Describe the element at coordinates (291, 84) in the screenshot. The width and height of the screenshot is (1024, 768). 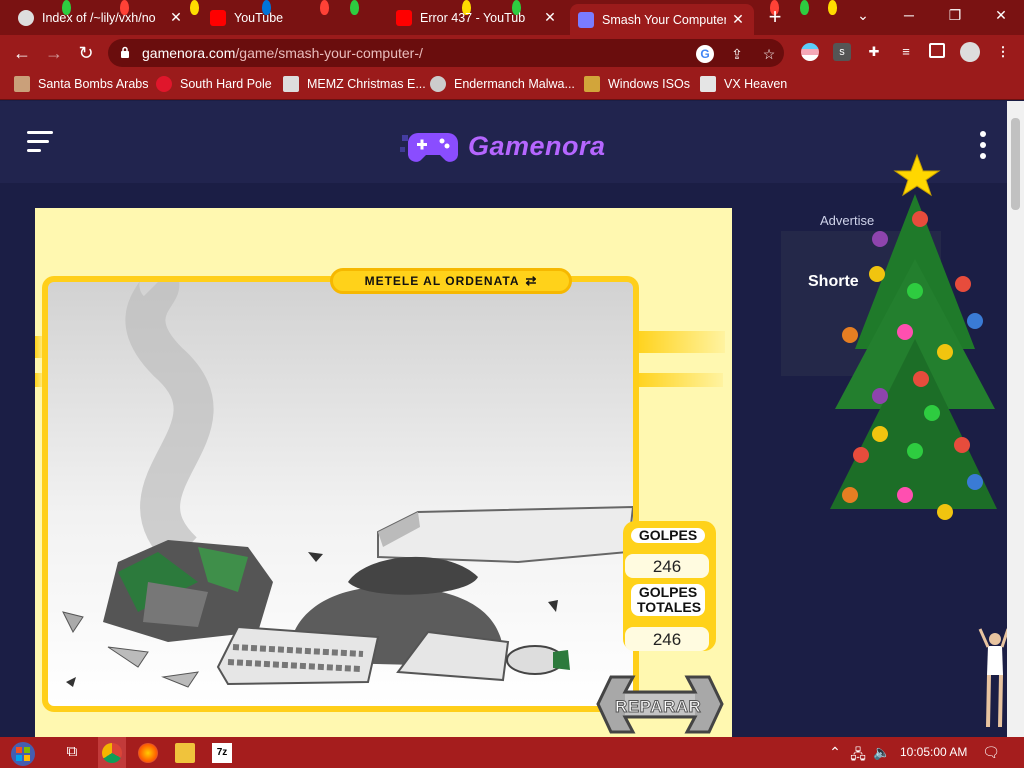
I see `document-icon` at that location.